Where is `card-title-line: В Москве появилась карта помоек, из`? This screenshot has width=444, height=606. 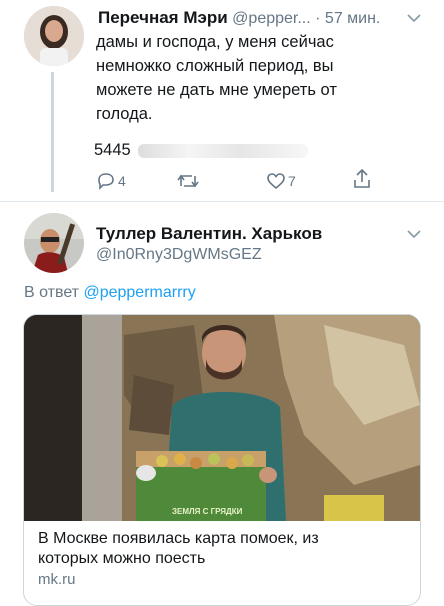 card-title-line: В Москве появилась карта помоек, из is located at coordinates (178, 538).